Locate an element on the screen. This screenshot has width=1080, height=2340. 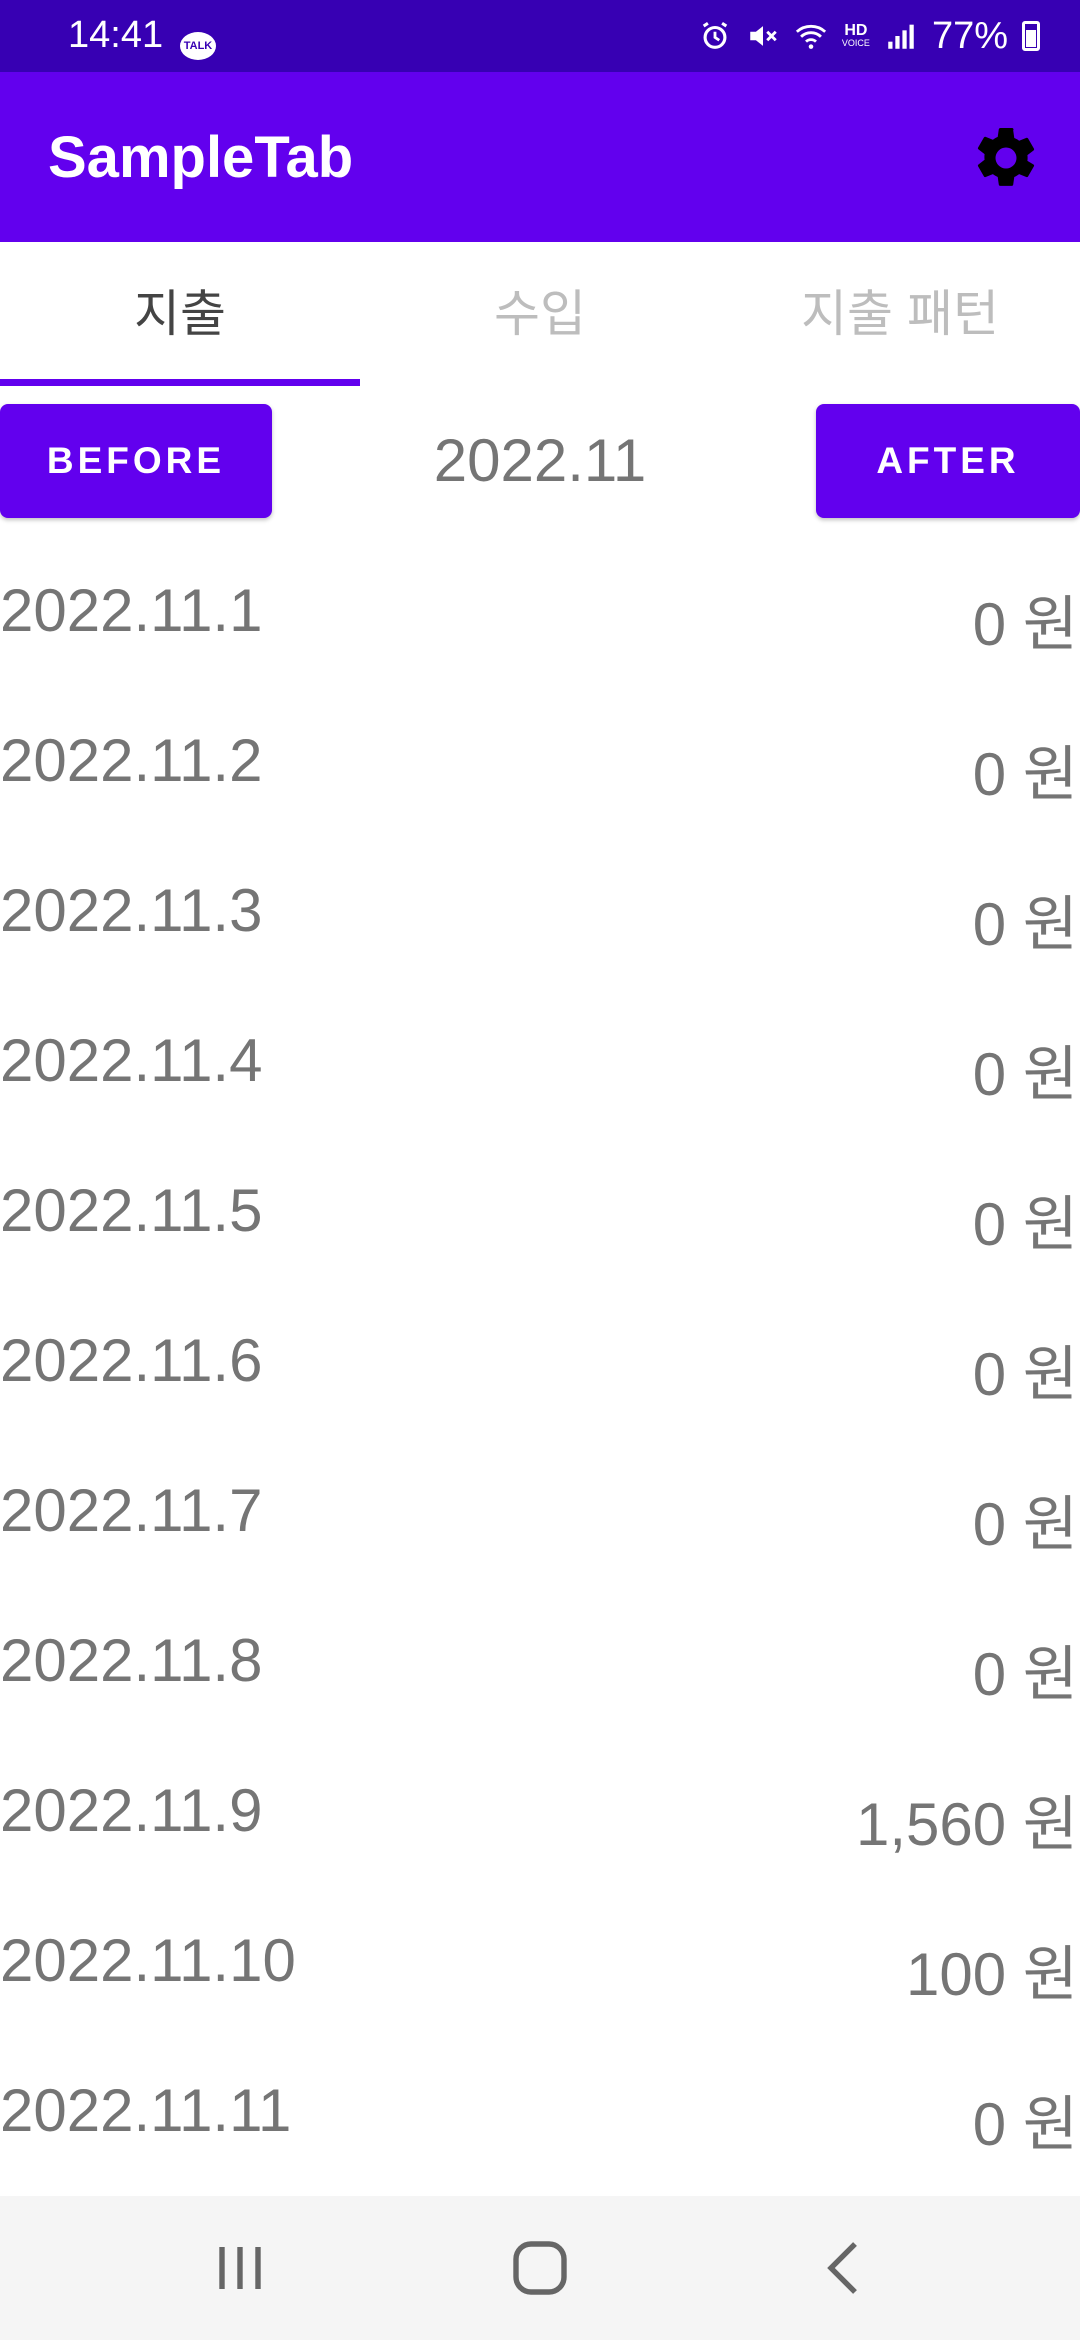
tab-income: 수입 is located at coordinates (540, 314).